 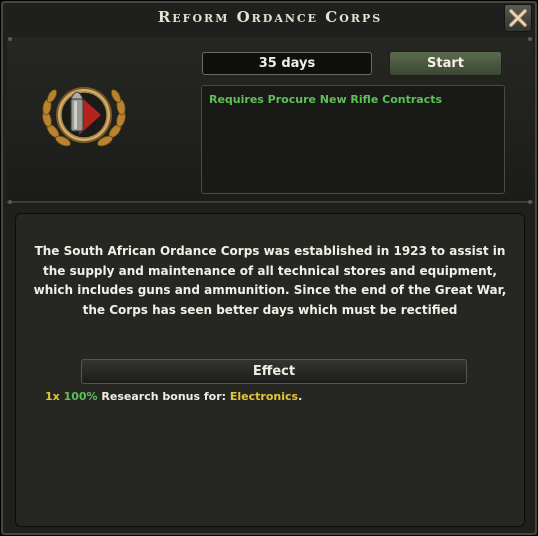 What do you see at coordinates (52, 396) in the screenshot?
I see `effect-multiplier: 1x` at bounding box center [52, 396].